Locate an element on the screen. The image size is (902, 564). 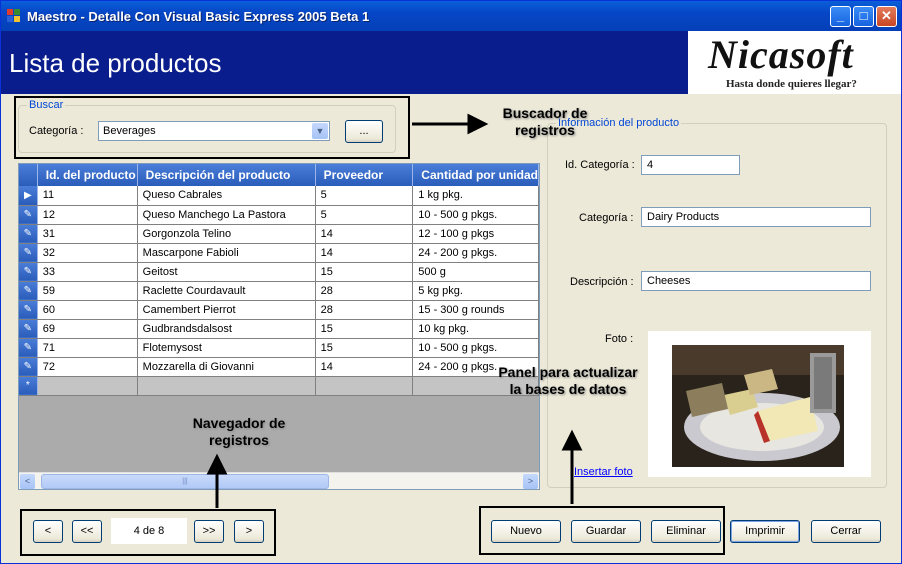
panel-annotation: Panel para actualizar la bases de datos is located at coordinates (568, 380).